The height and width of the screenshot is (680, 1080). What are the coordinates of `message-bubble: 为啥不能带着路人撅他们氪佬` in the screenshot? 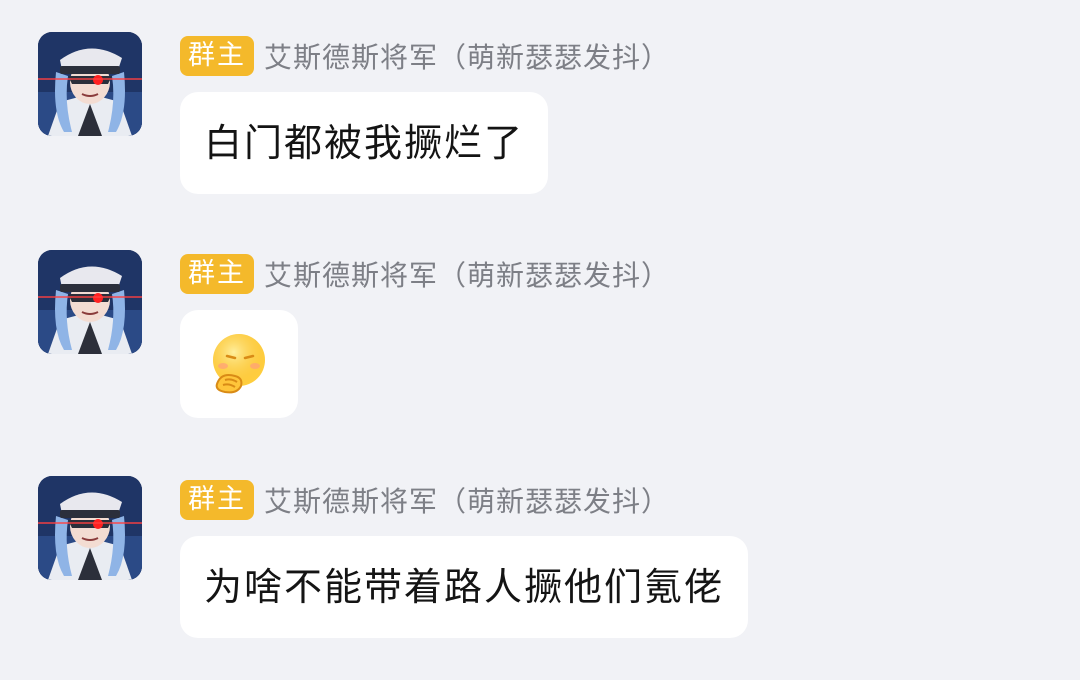 It's located at (464, 587).